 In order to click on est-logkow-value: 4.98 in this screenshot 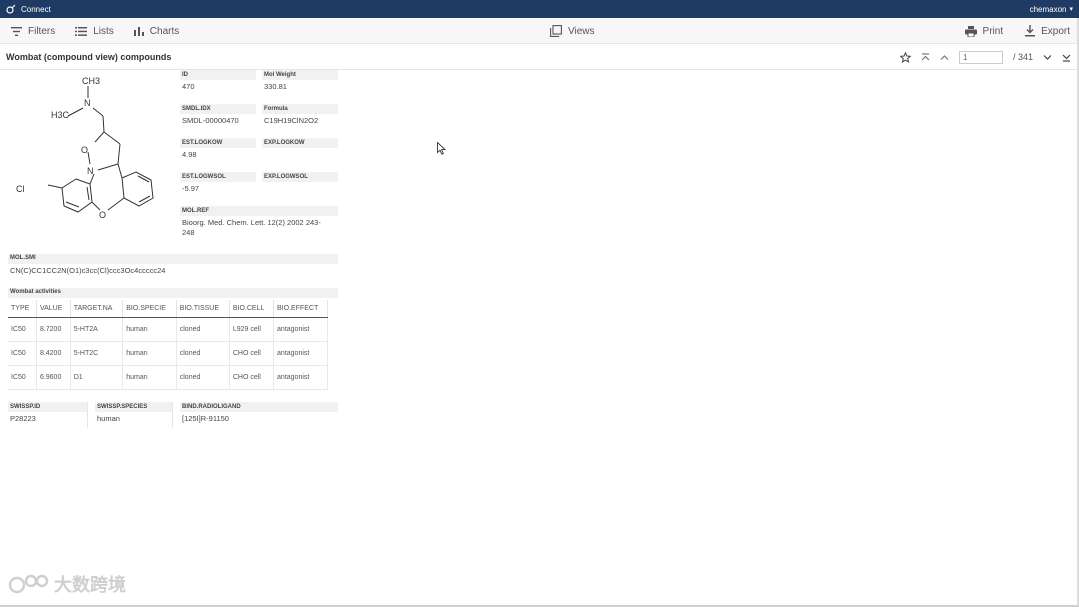, I will do `click(218, 155)`.